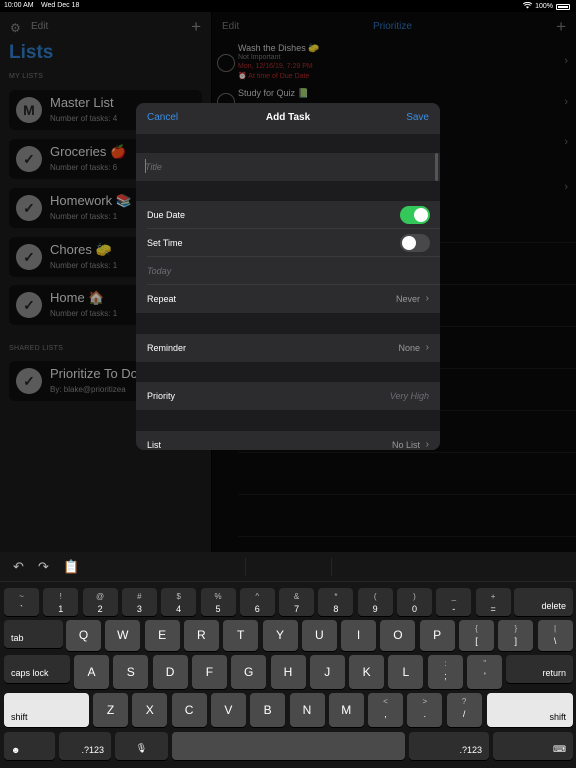 This screenshot has height=768, width=576. What do you see at coordinates (228, 710) in the screenshot?
I see `key-v: V` at bounding box center [228, 710].